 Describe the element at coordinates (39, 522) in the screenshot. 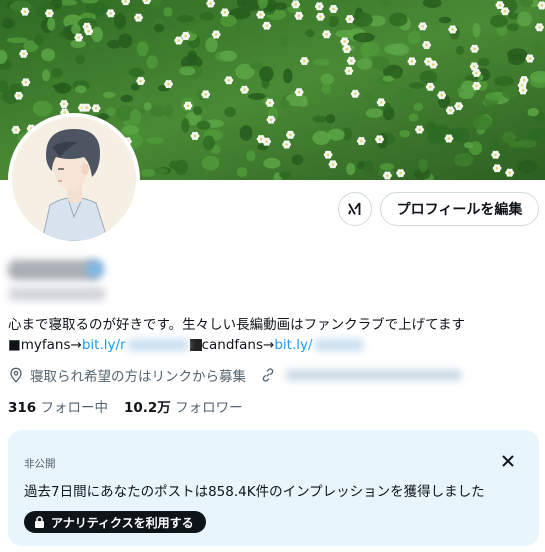

I see `lock-icon` at that location.